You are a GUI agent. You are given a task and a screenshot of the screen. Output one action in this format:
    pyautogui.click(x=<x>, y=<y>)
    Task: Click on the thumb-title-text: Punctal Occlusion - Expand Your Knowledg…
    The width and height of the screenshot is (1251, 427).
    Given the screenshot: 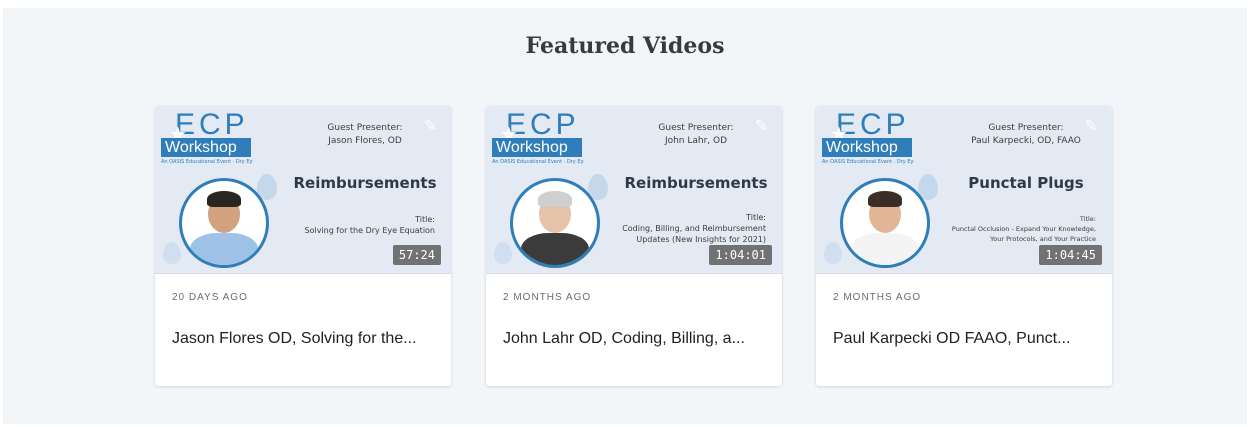 What is the action you would take?
    pyautogui.click(x=1023, y=234)
    